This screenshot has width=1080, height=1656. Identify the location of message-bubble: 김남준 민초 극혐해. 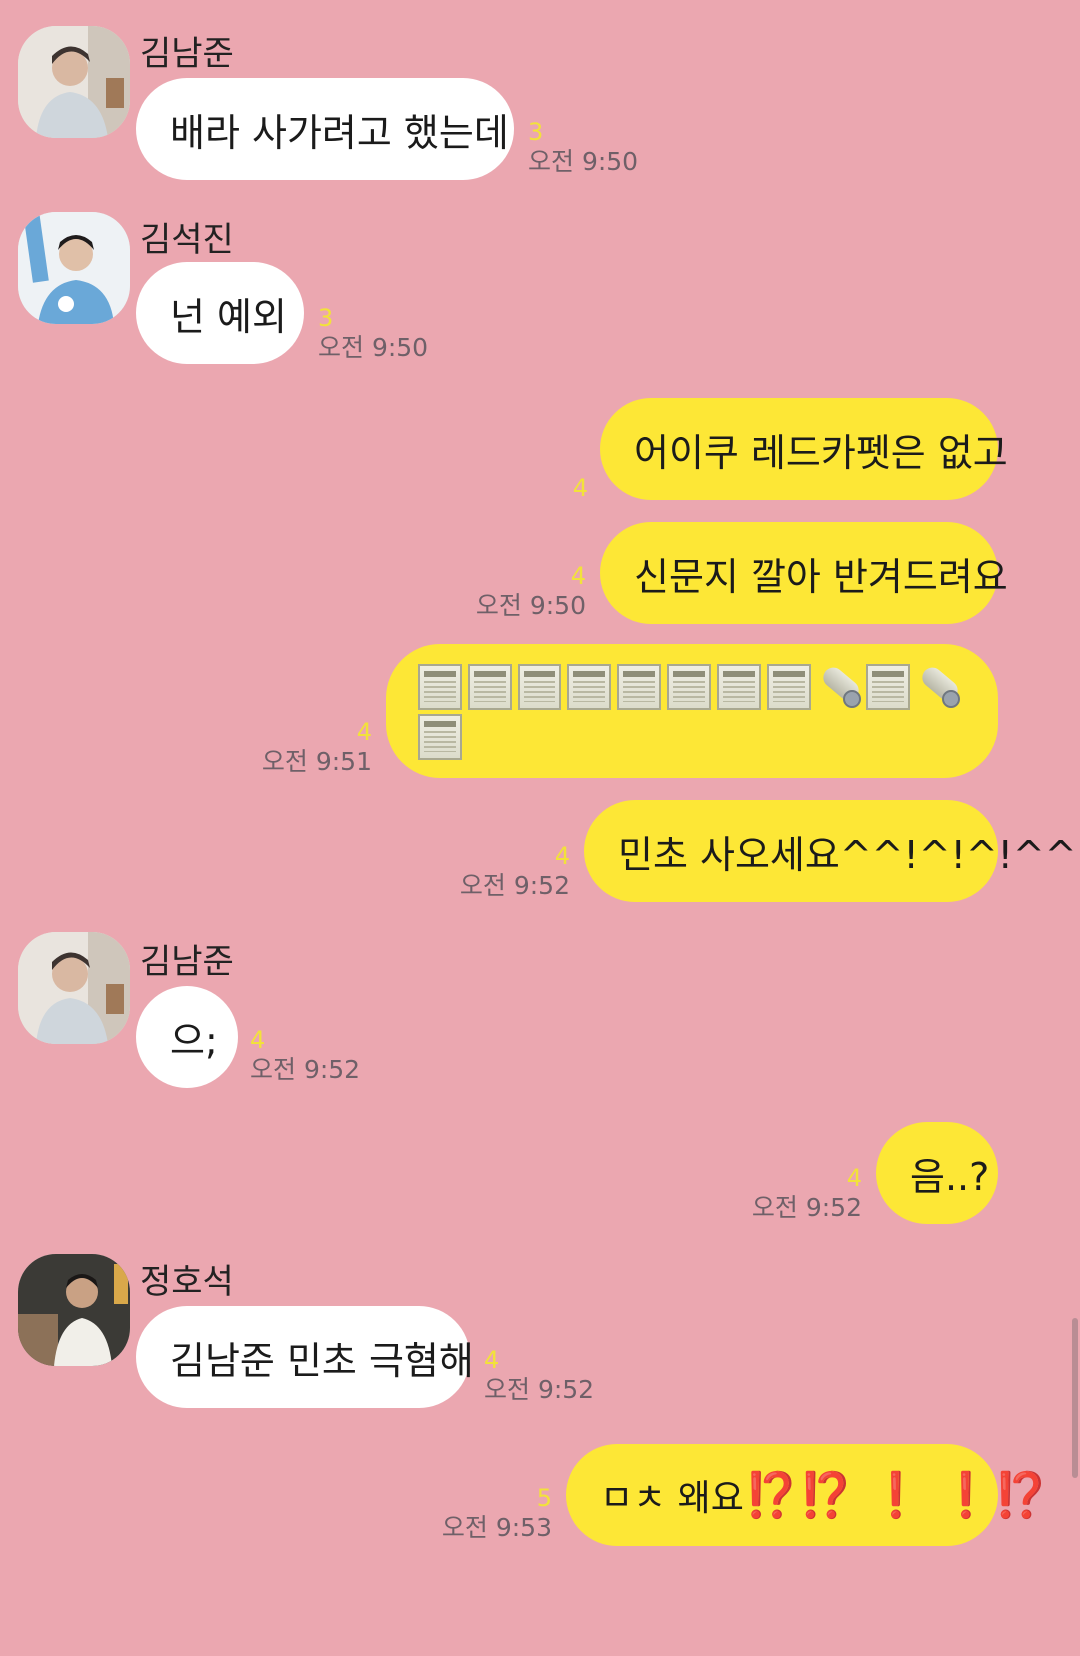
(305, 1357).